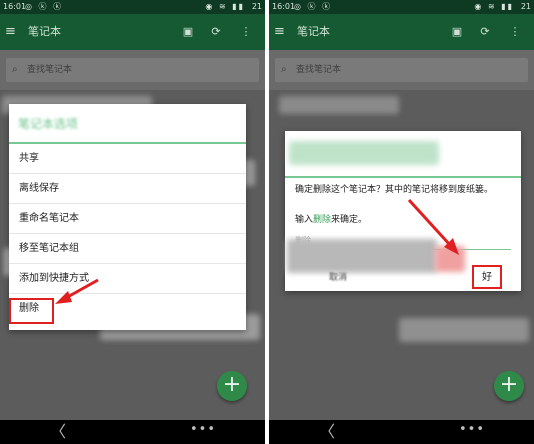  I want to click on annotation-arrow-icon, so click(433, 226).